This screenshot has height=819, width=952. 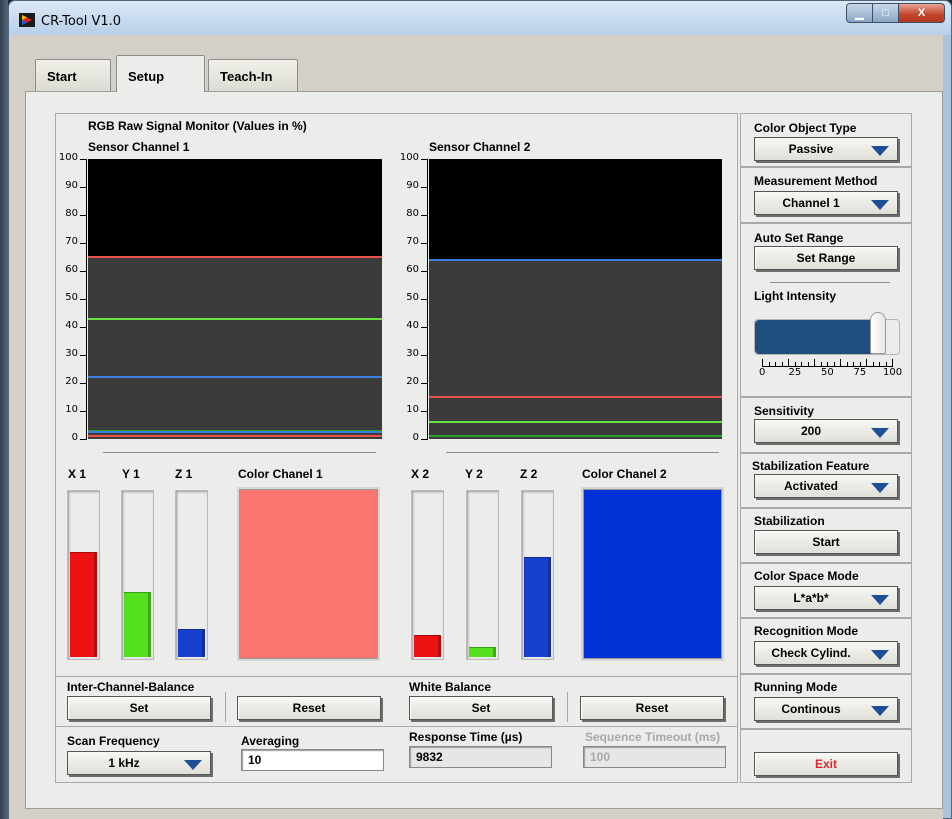 I want to click on slider-scale-label: 75, so click(x=860, y=372).